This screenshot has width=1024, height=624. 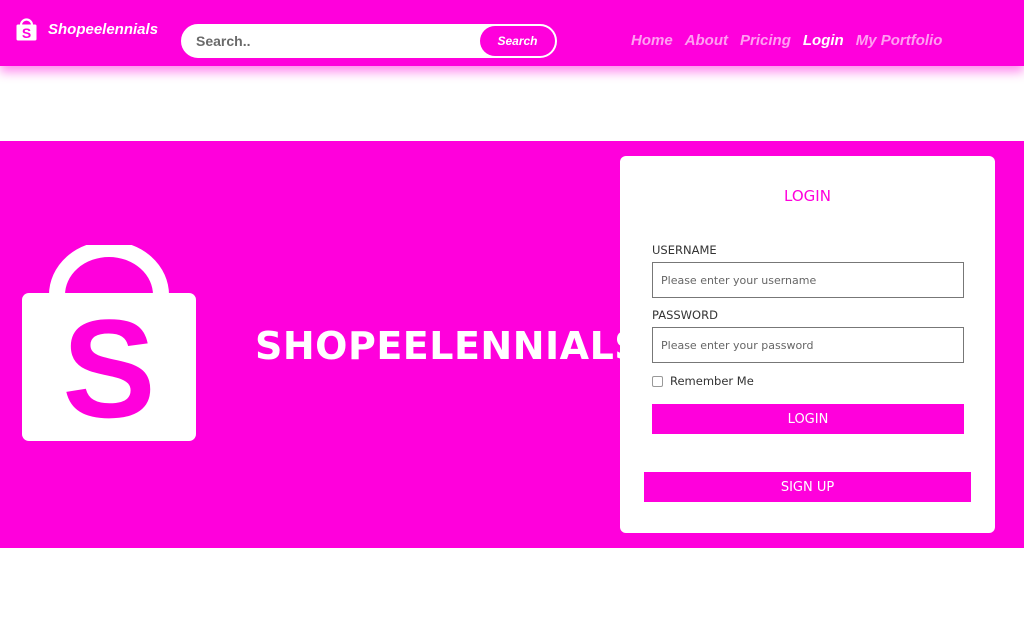 I want to click on search-input, so click(x=336, y=41).